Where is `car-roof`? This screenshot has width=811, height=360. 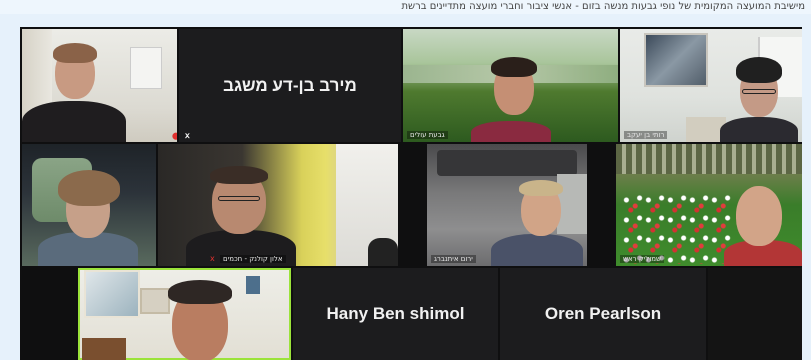
car-roof is located at coordinates (507, 163).